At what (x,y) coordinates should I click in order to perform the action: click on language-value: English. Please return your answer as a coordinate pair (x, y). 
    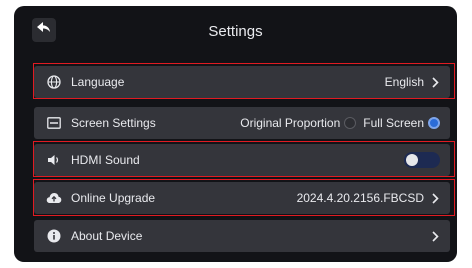
    Looking at the image, I should click on (404, 82).